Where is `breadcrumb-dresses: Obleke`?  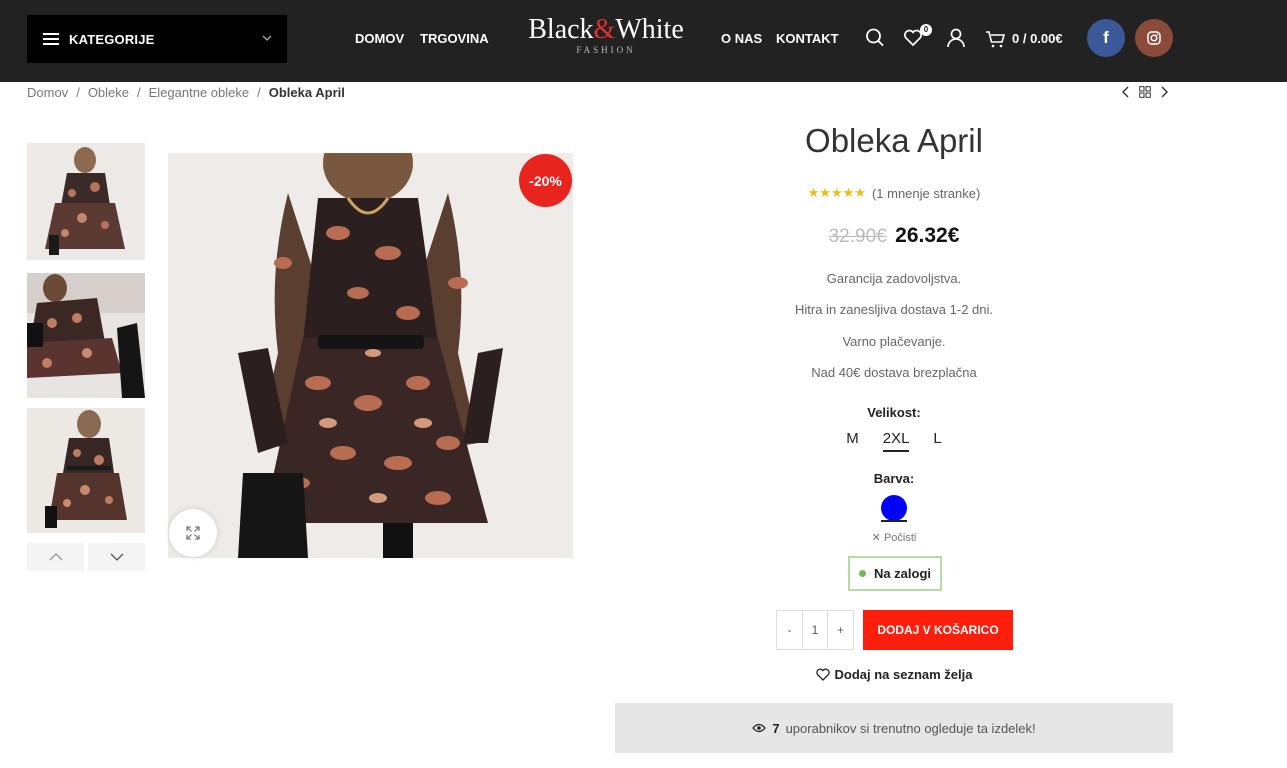
breadcrumb-dresses: Obleke is located at coordinates (108, 92).